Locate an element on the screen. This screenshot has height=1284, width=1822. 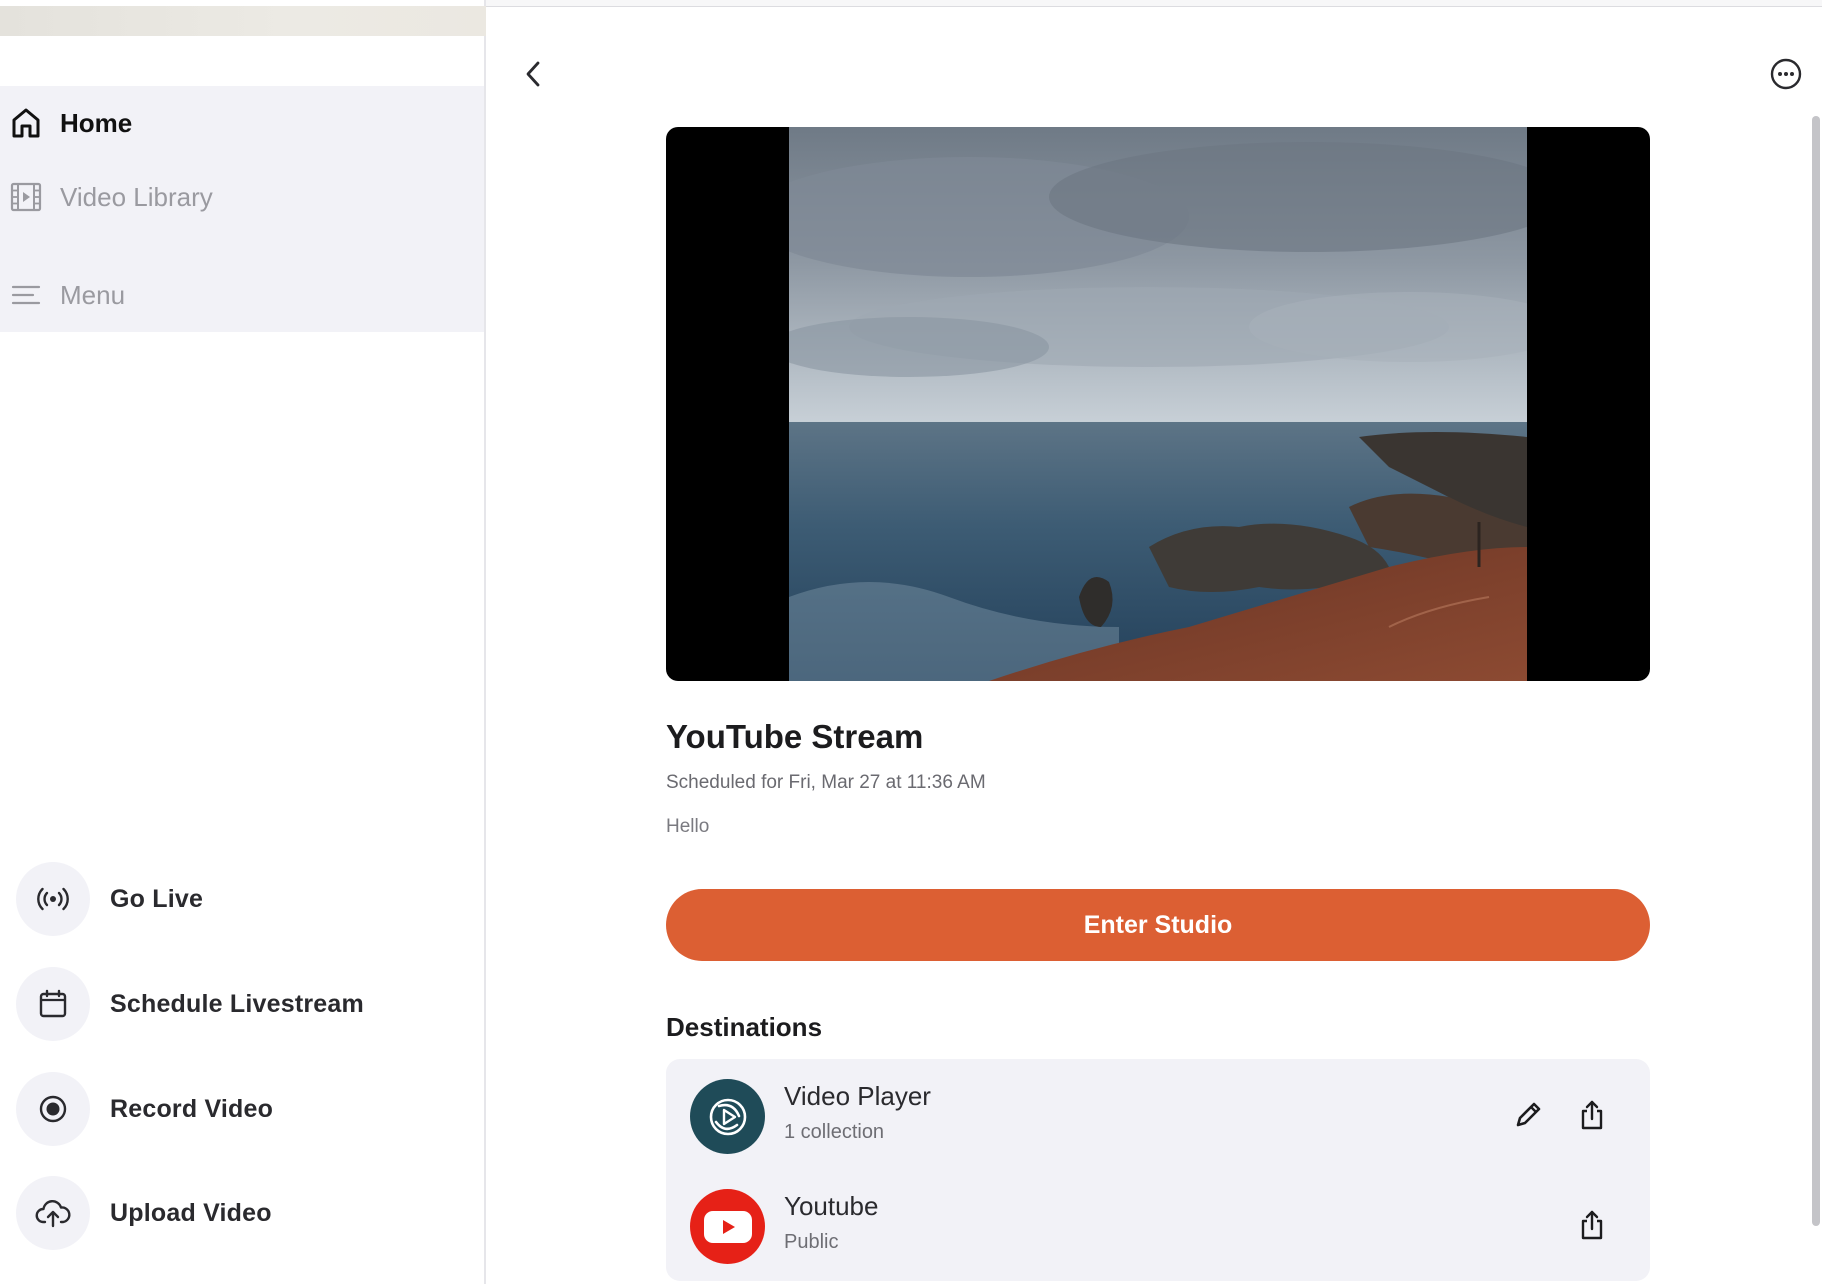
back-button is located at coordinates (534, 76).